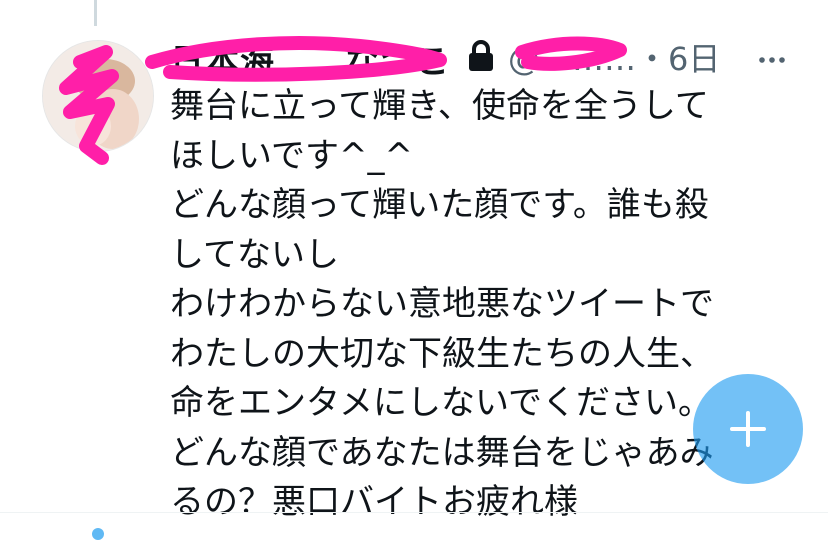  What do you see at coordinates (441, 403) in the screenshot?
I see `tweet-line: 命をエンタメにしないでください。` at bounding box center [441, 403].